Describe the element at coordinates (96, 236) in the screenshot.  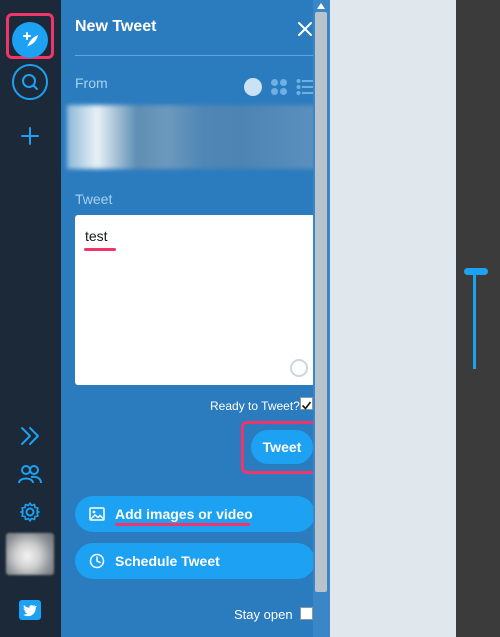
I see `tweet-text: test` at that location.